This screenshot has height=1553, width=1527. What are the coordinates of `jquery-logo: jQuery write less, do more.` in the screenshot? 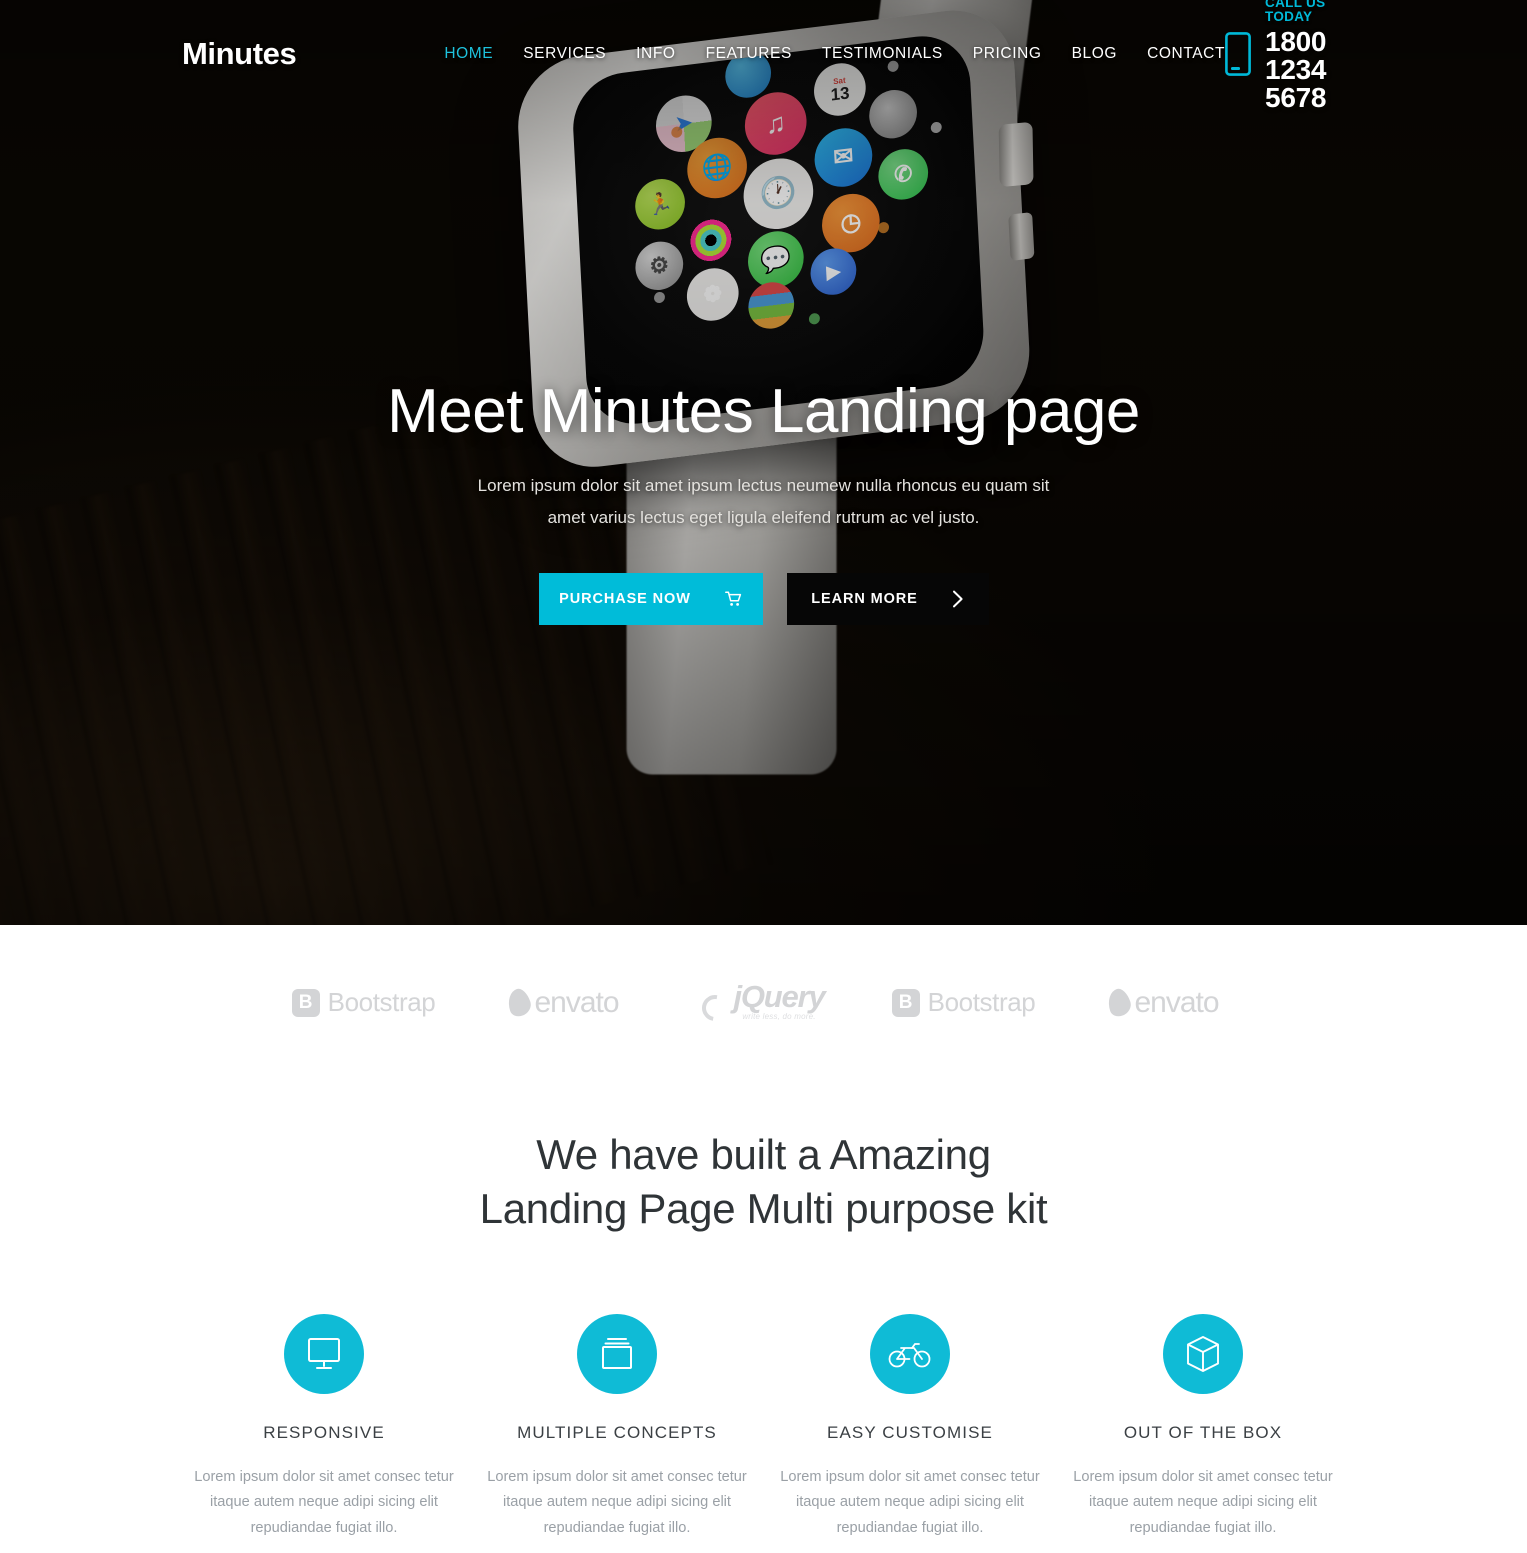 It's located at (761, 1004).